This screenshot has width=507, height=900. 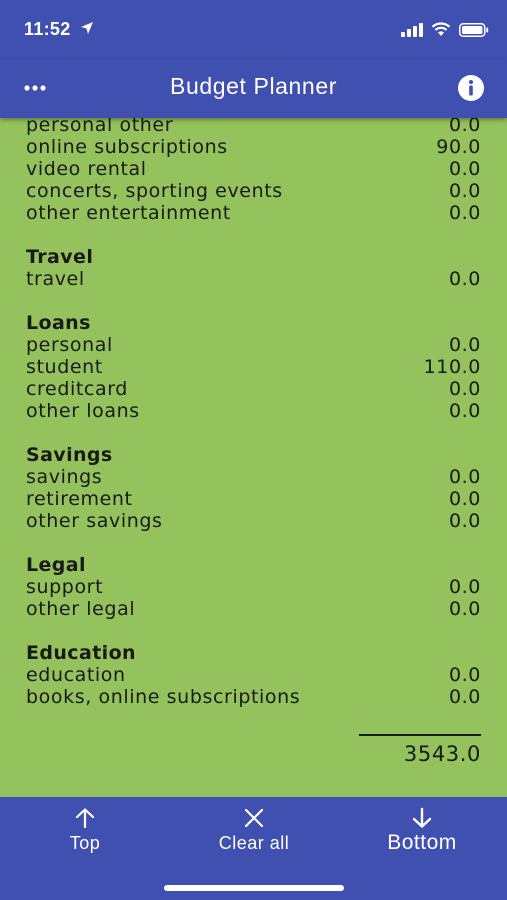 I want to click on app-header: Budget Planner, so click(x=253, y=89).